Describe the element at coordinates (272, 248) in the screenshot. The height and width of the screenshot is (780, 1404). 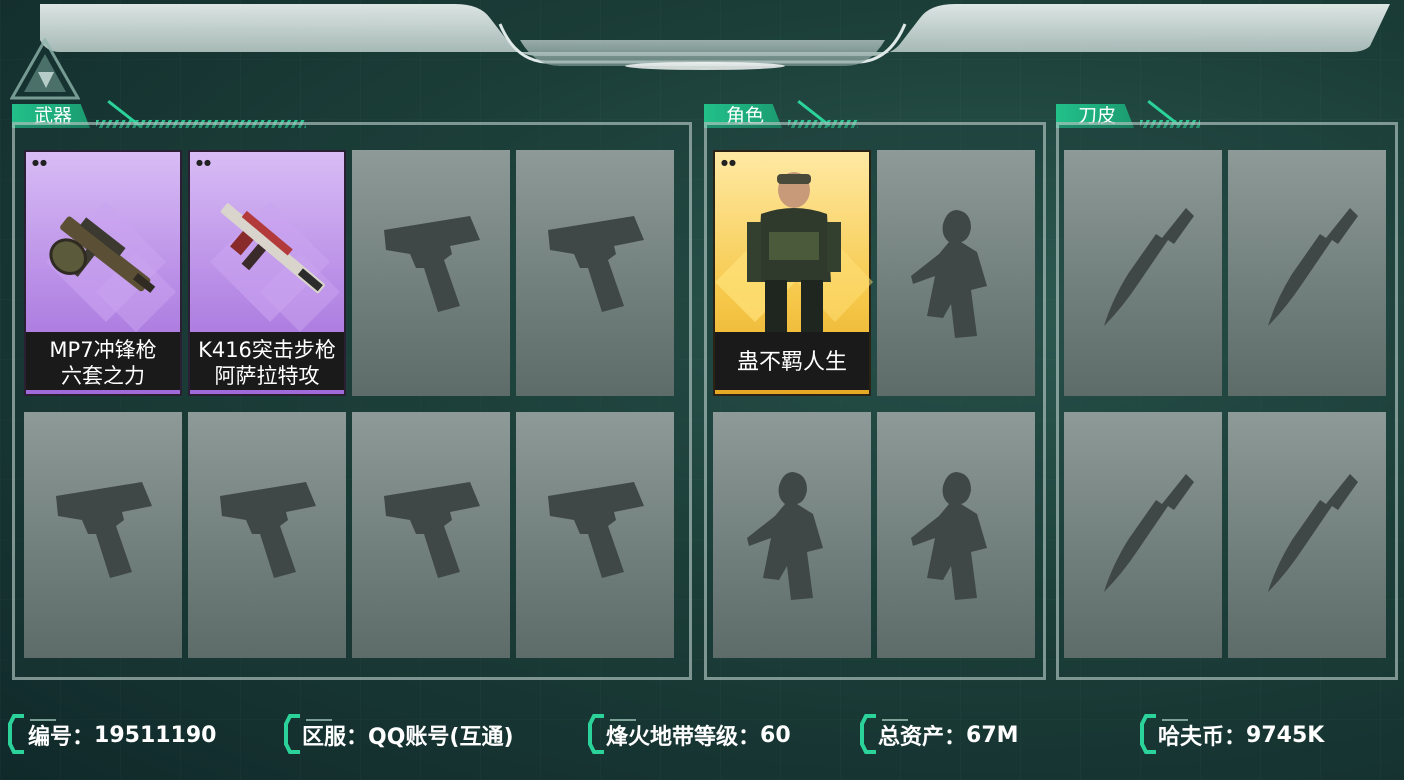
I see `rifle-icon` at that location.